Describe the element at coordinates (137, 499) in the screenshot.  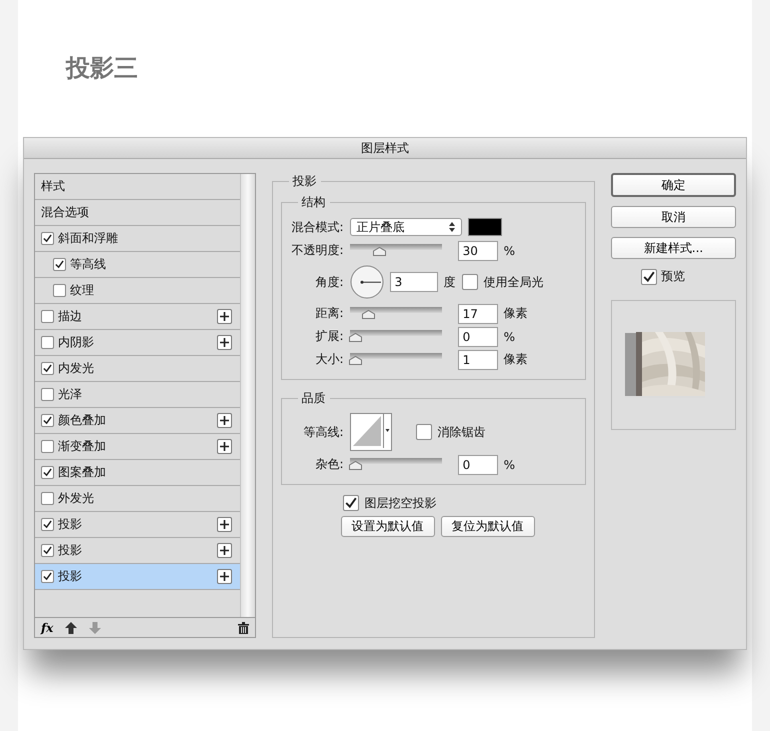
I see `style-list-item: 外发光` at that location.